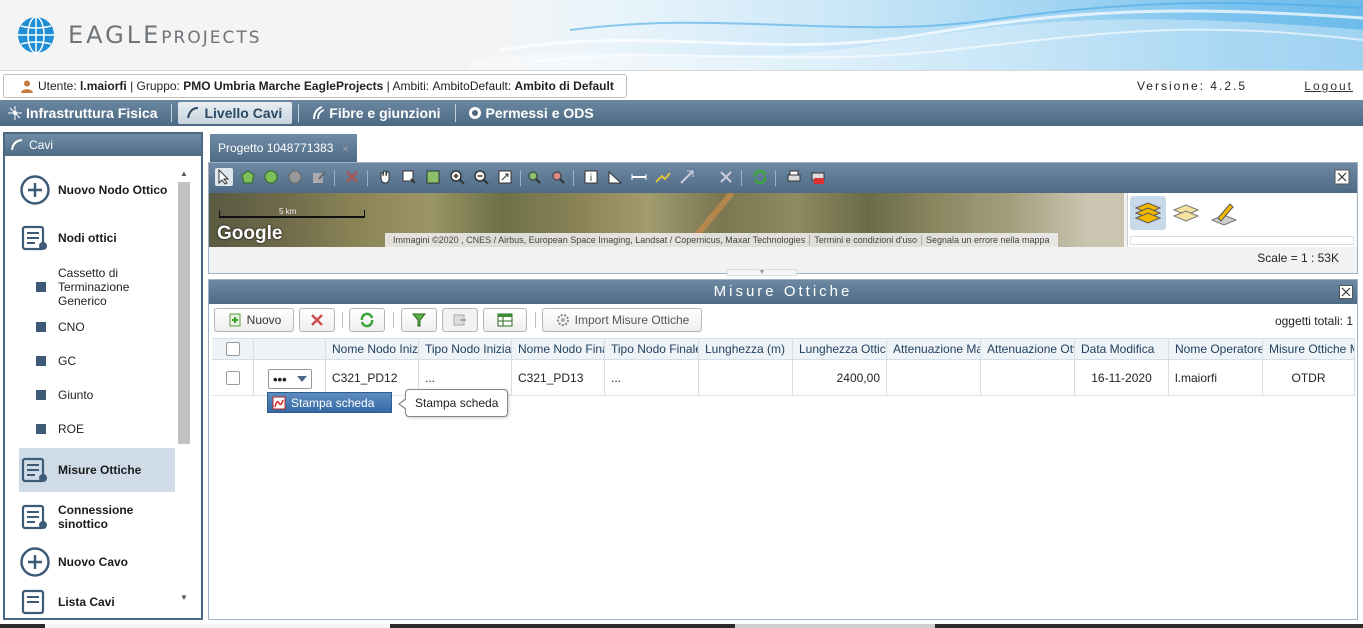 Image resolution: width=1363 pixels, height=628 pixels. Describe the element at coordinates (558, 177) in the screenshot. I see `next-view-icon` at that location.